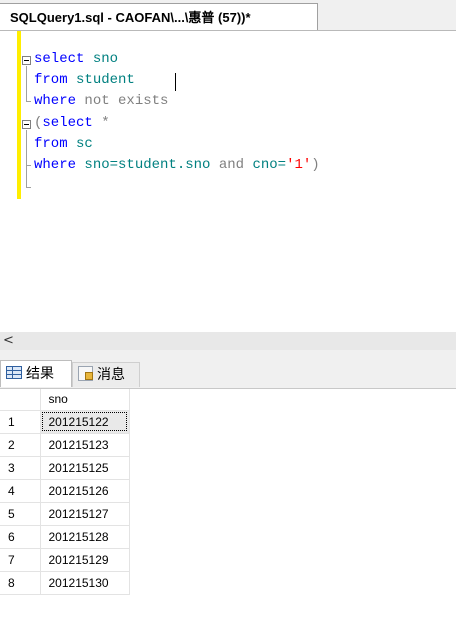 The height and width of the screenshot is (632, 456). What do you see at coordinates (228, 341) in the screenshot?
I see `horizontal-scrollbar: <` at bounding box center [228, 341].